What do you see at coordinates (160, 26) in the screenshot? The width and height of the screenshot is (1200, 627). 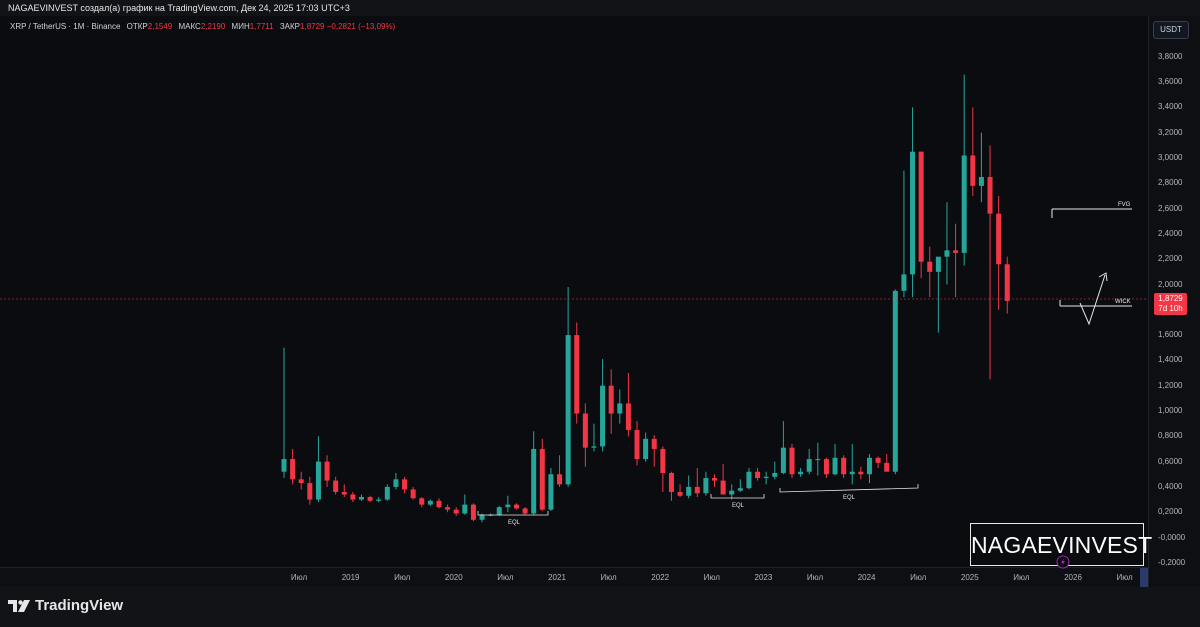 I see `legend-open-value: 2,1549` at bounding box center [160, 26].